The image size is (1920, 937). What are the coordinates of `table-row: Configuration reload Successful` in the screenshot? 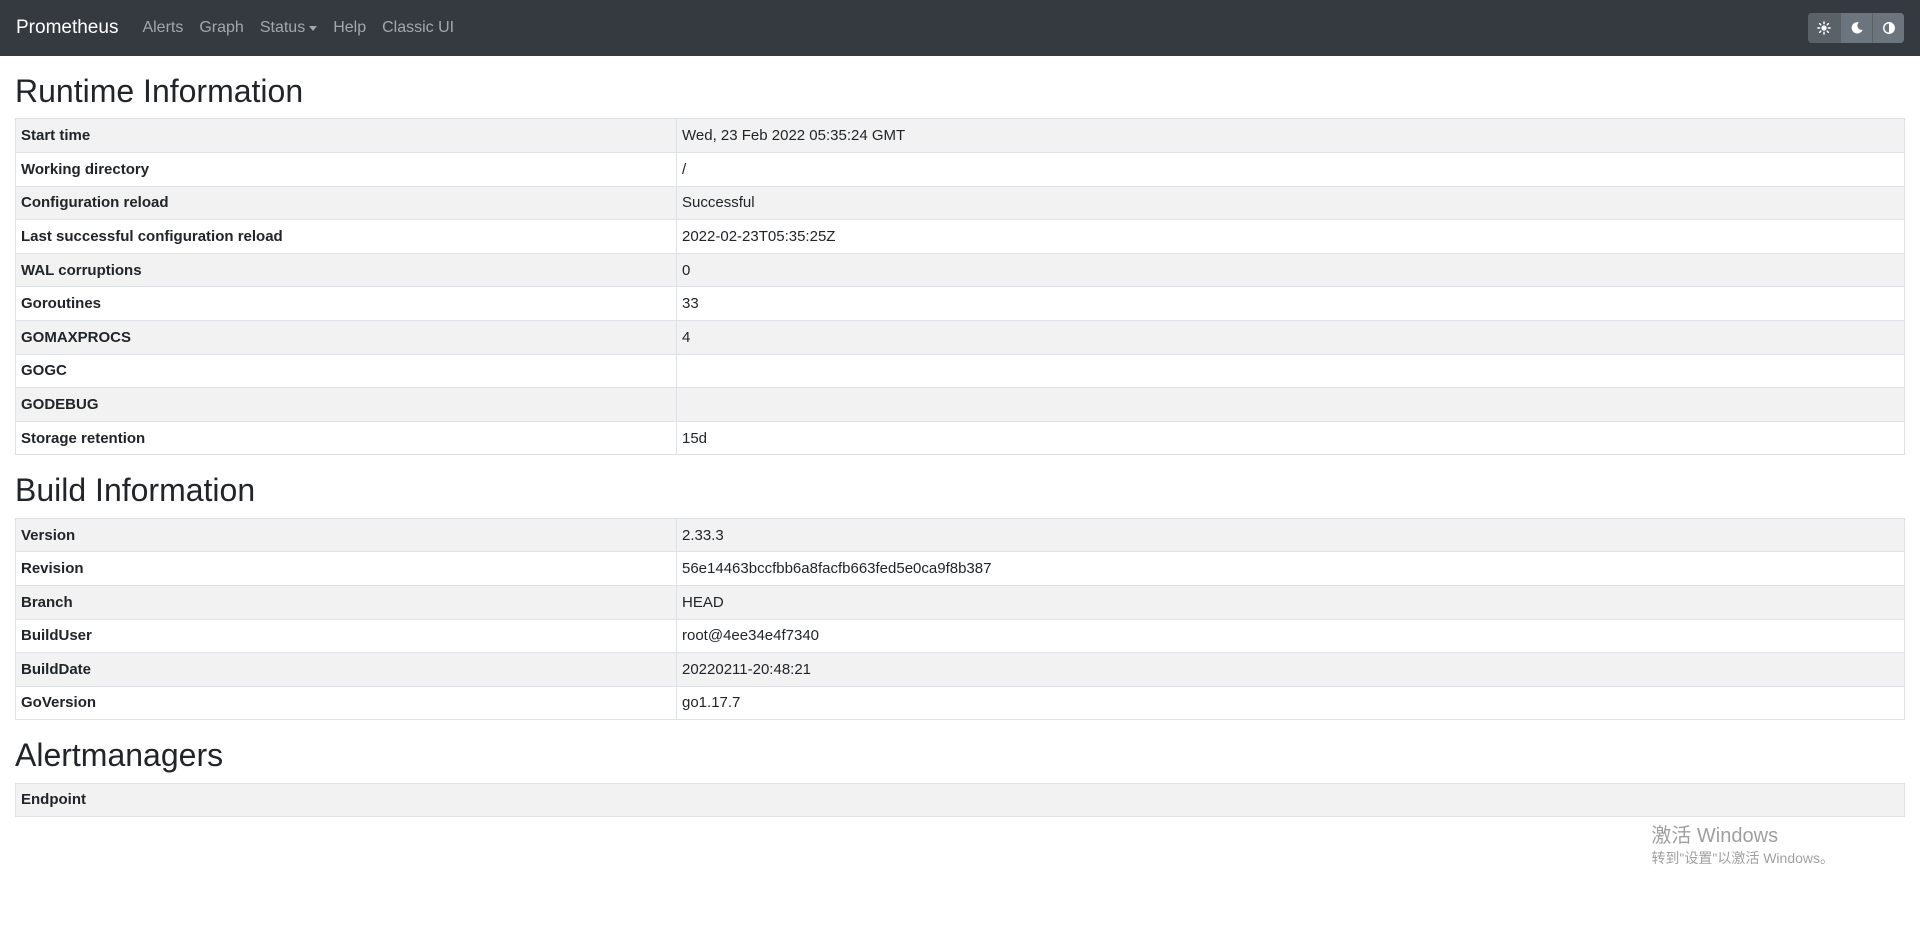 It's located at (960, 203).